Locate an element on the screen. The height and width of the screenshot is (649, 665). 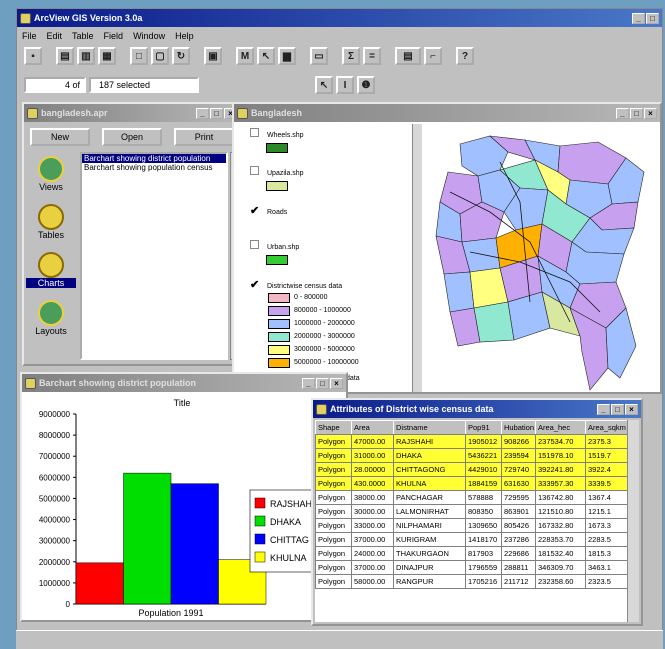
table-cell: 167332.80 is located at coordinates (560, 525).